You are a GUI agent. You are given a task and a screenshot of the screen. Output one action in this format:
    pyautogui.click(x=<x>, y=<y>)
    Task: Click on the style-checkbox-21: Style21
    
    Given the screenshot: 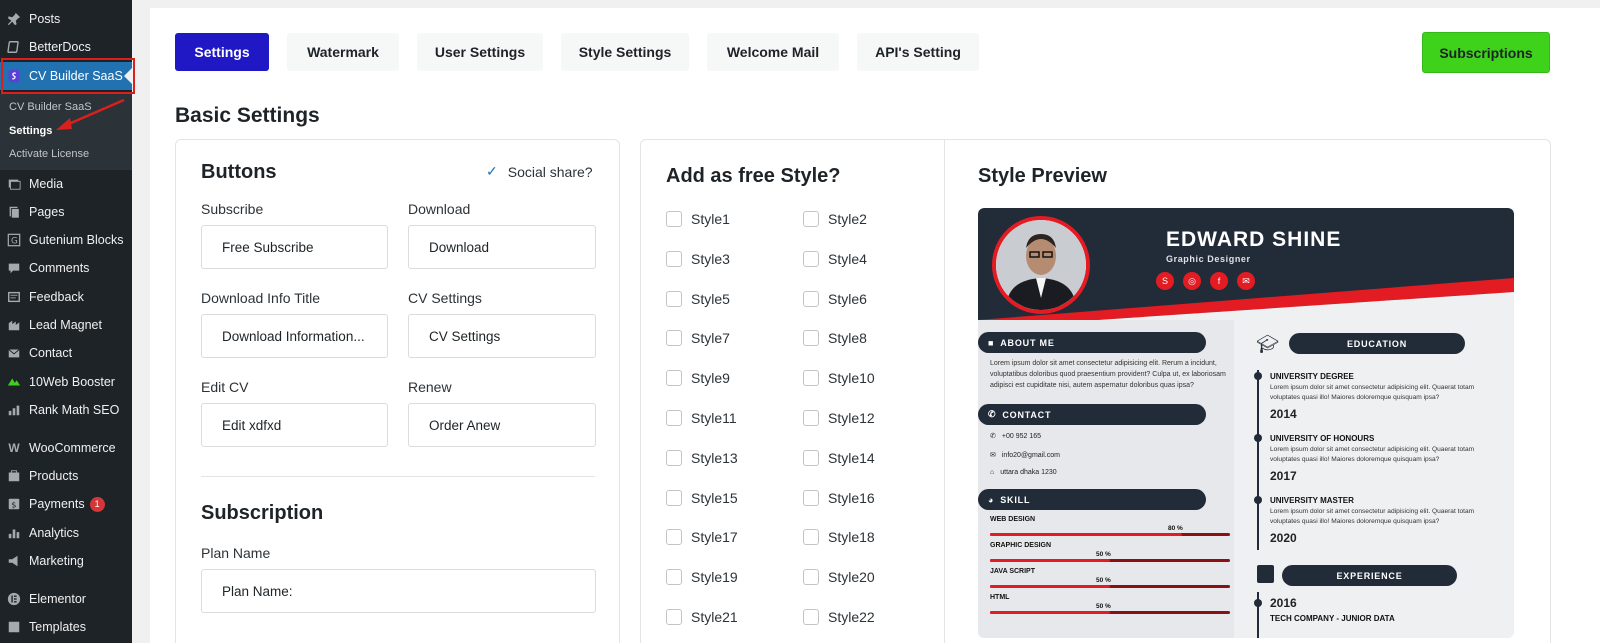 What is the action you would take?
    pyautogui.click(x=702, y=617)
    